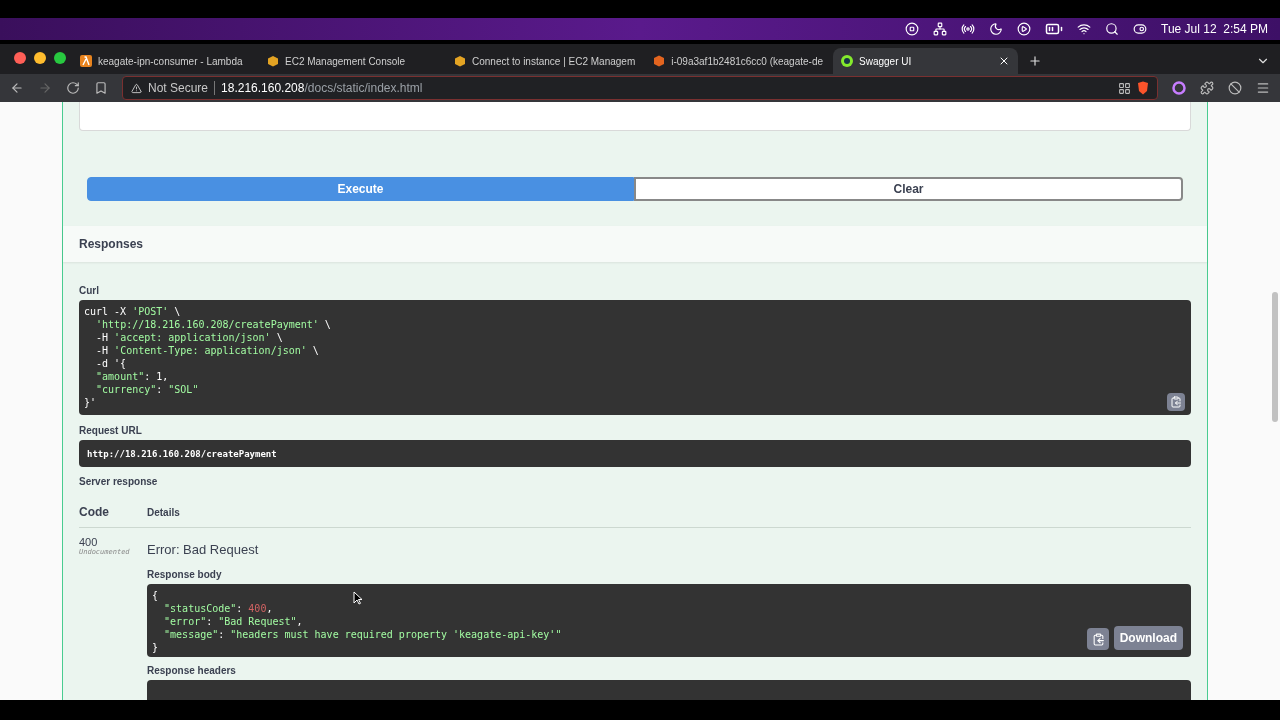 The image size is (1280, 720). What do you see at coordinates (111, 244) in the screenshot?
I see `responses-title: Responses` at bounding box center [111, 244].